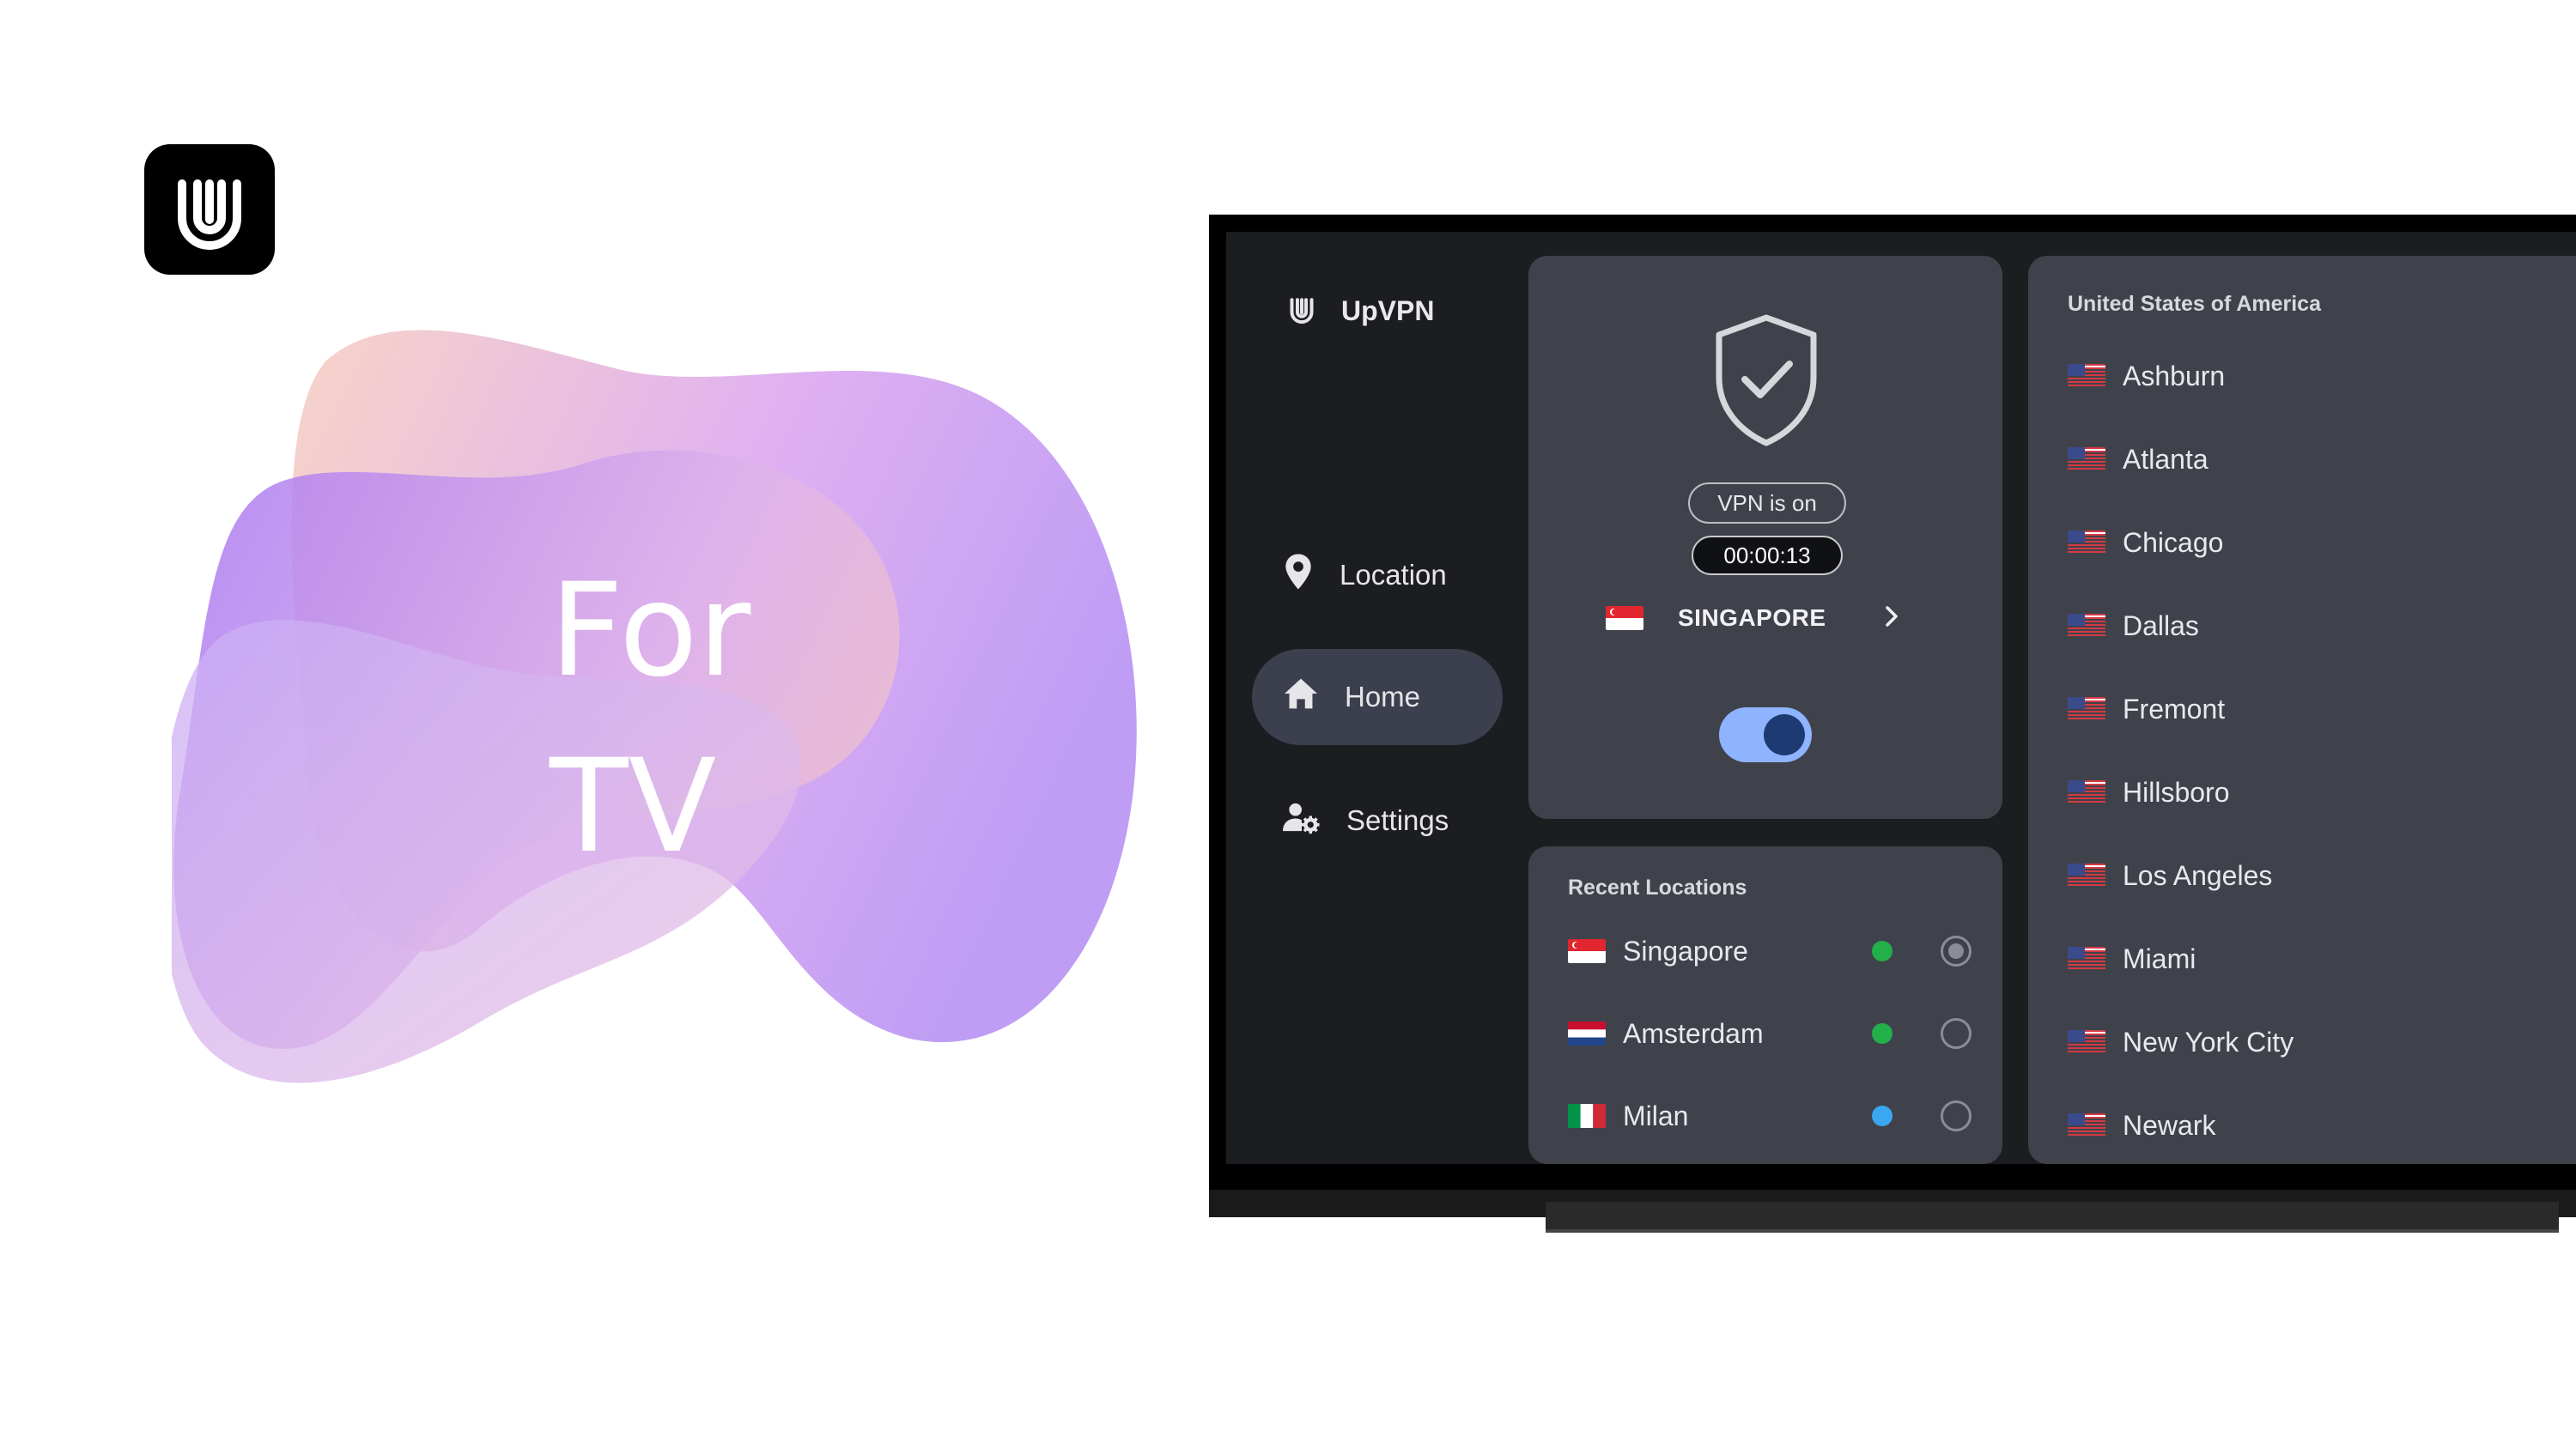 The width and height of the screenshot is (2576, 1449). I want to click on country-heading: United States of America, so click(2194, 304).